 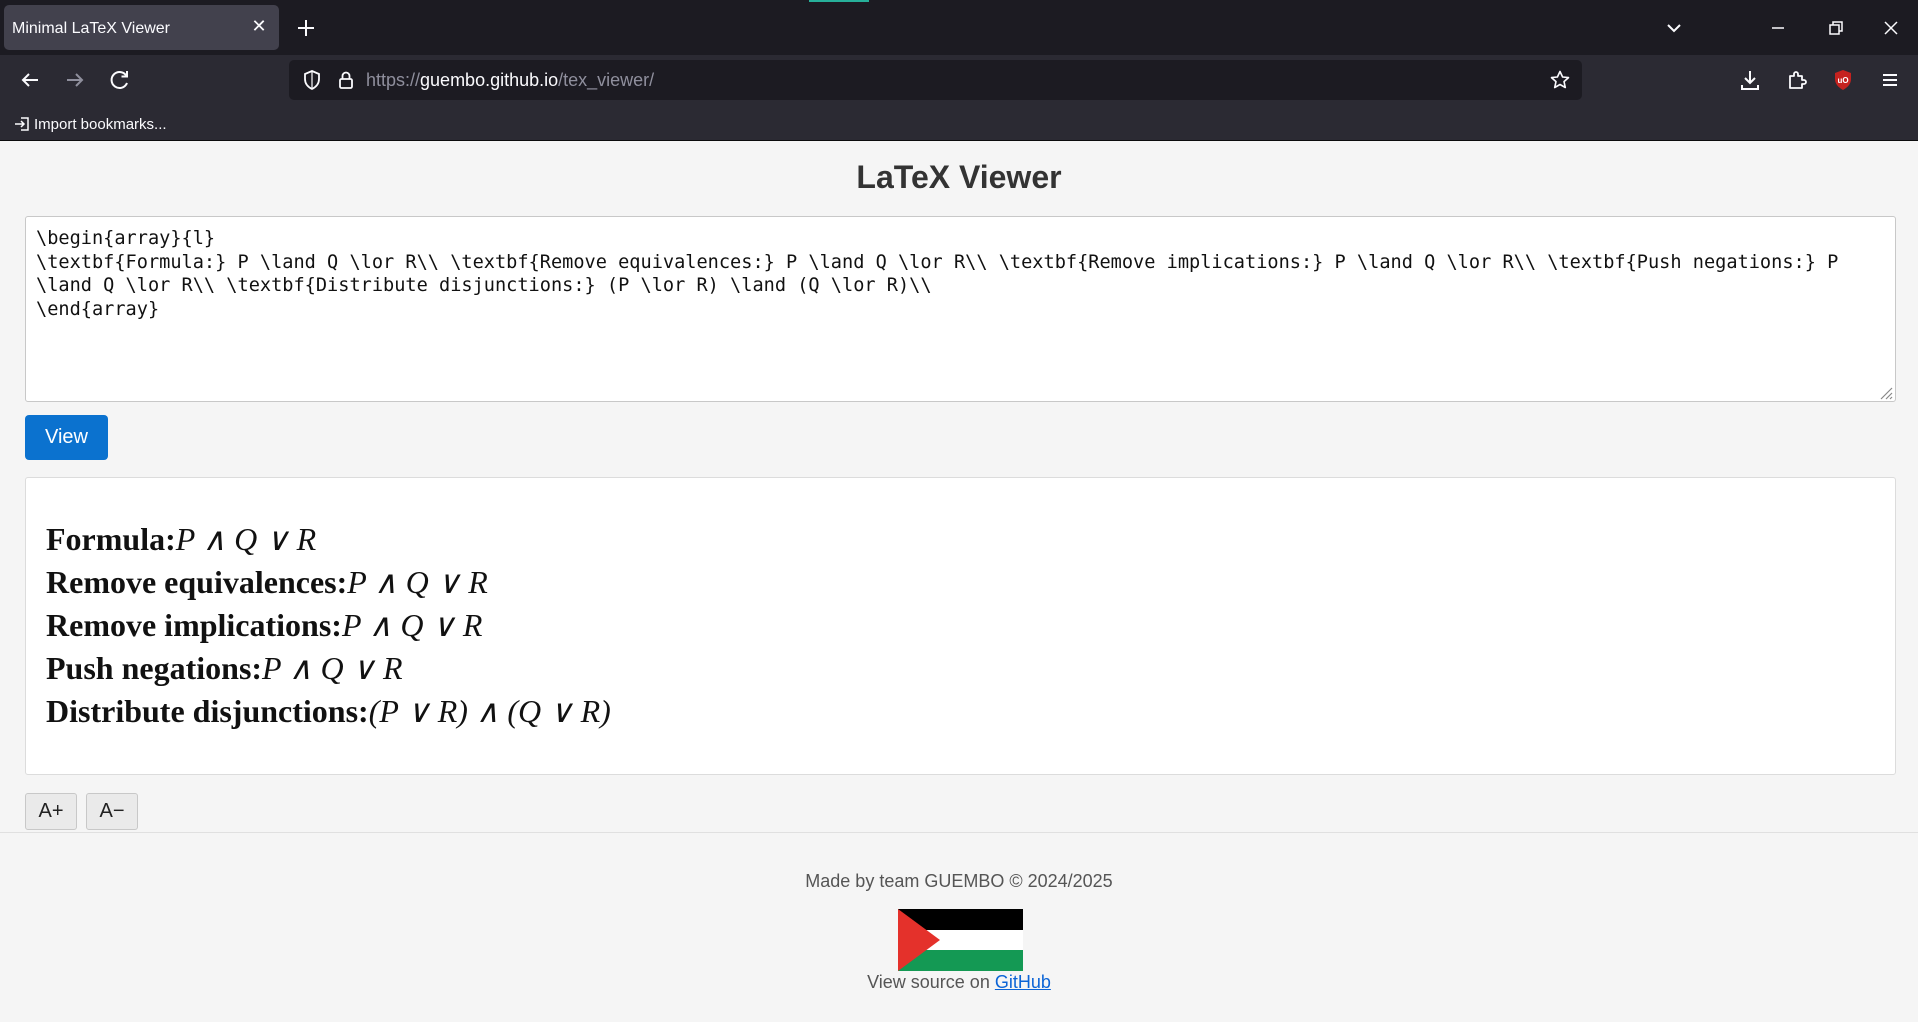 I want to click on tab-bar-accent, so click(x=839, y=1).